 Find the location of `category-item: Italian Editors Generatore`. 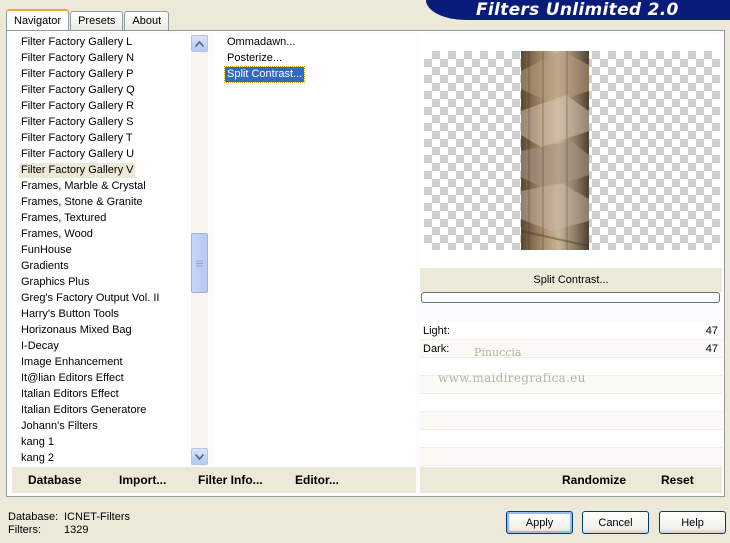

category-item: Italian Editors Generatore is located at coordinates (83, 410).